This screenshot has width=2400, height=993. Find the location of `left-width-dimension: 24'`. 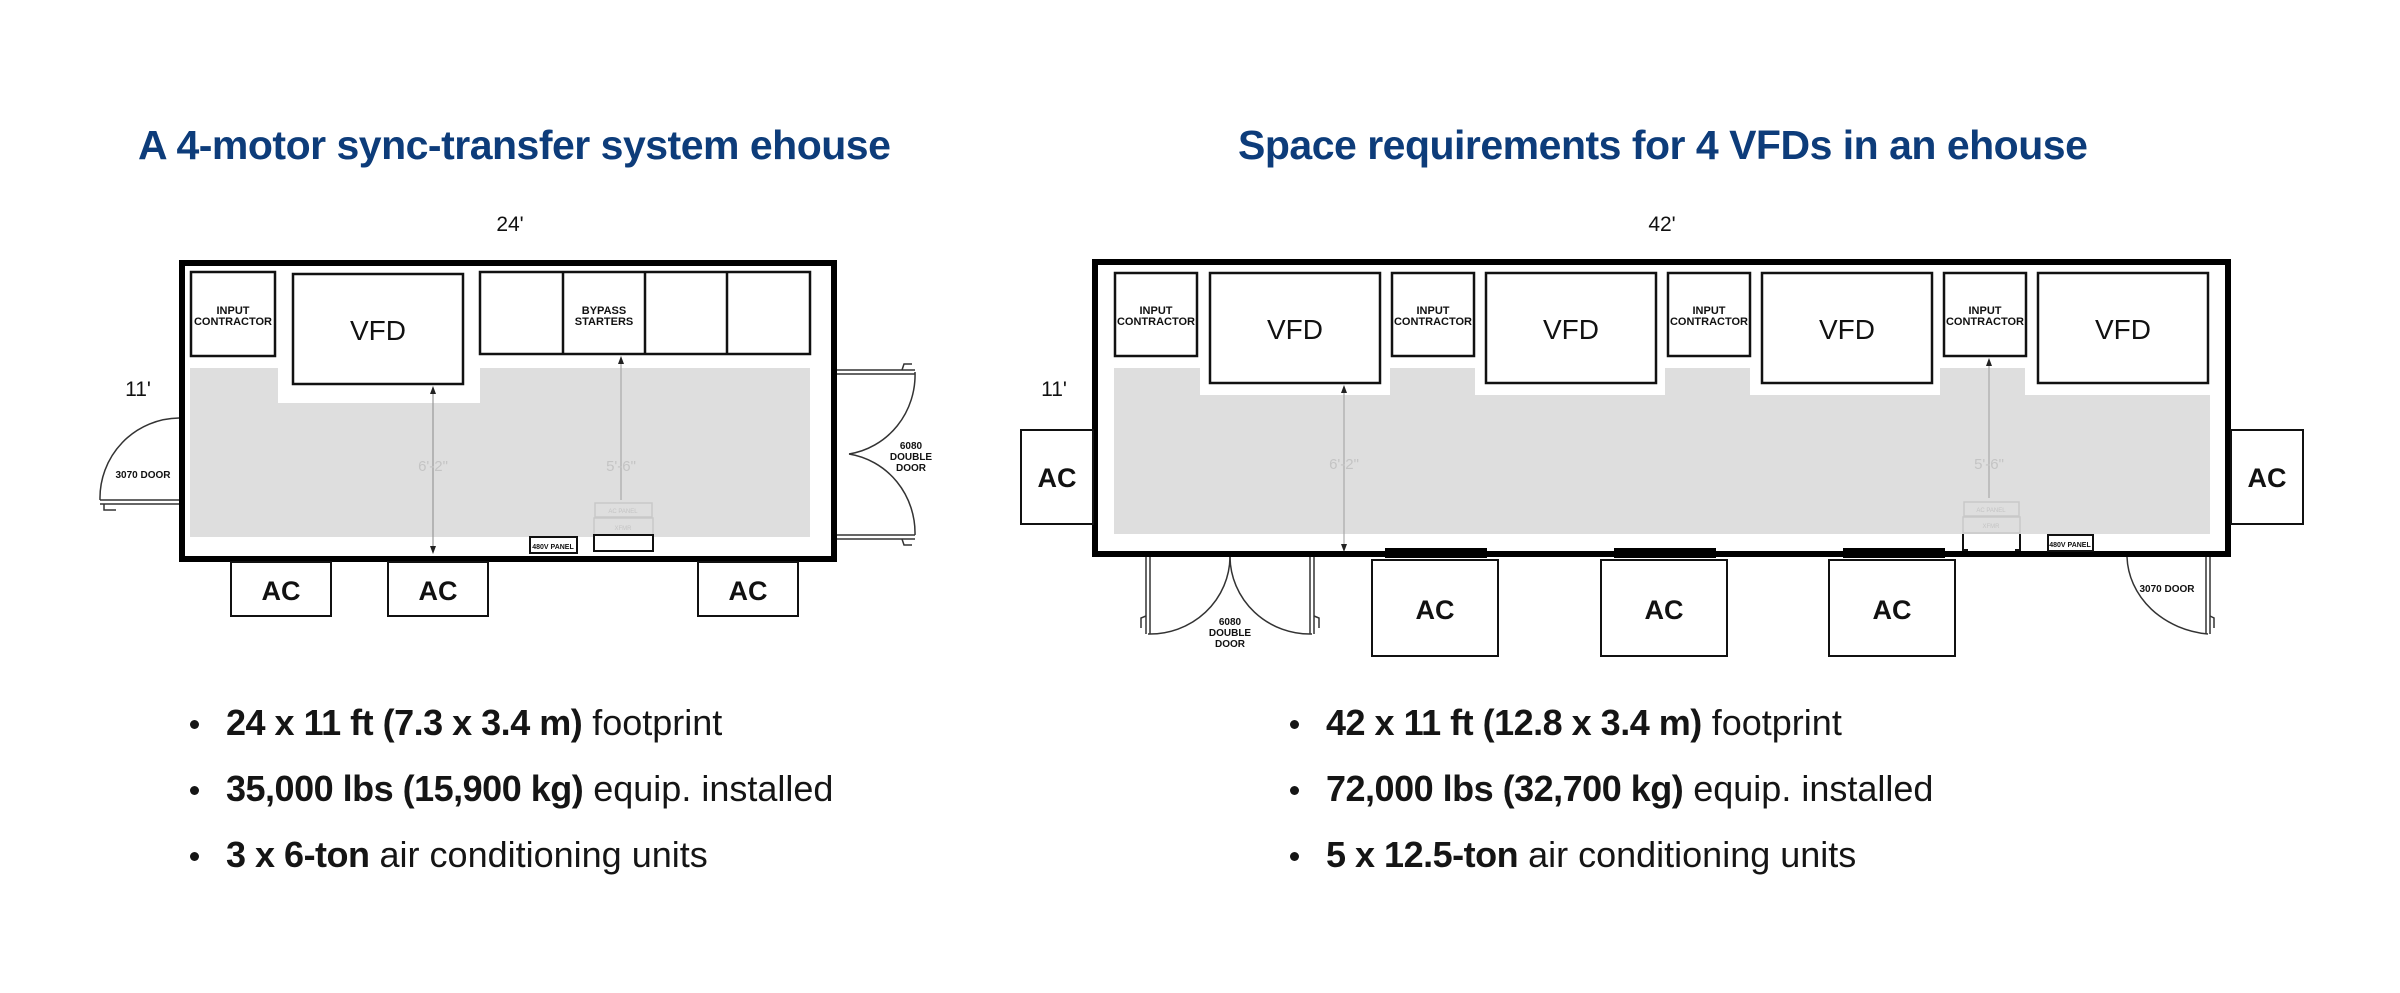

left-width-dimension: 24' is located at coordinates (509, 224).